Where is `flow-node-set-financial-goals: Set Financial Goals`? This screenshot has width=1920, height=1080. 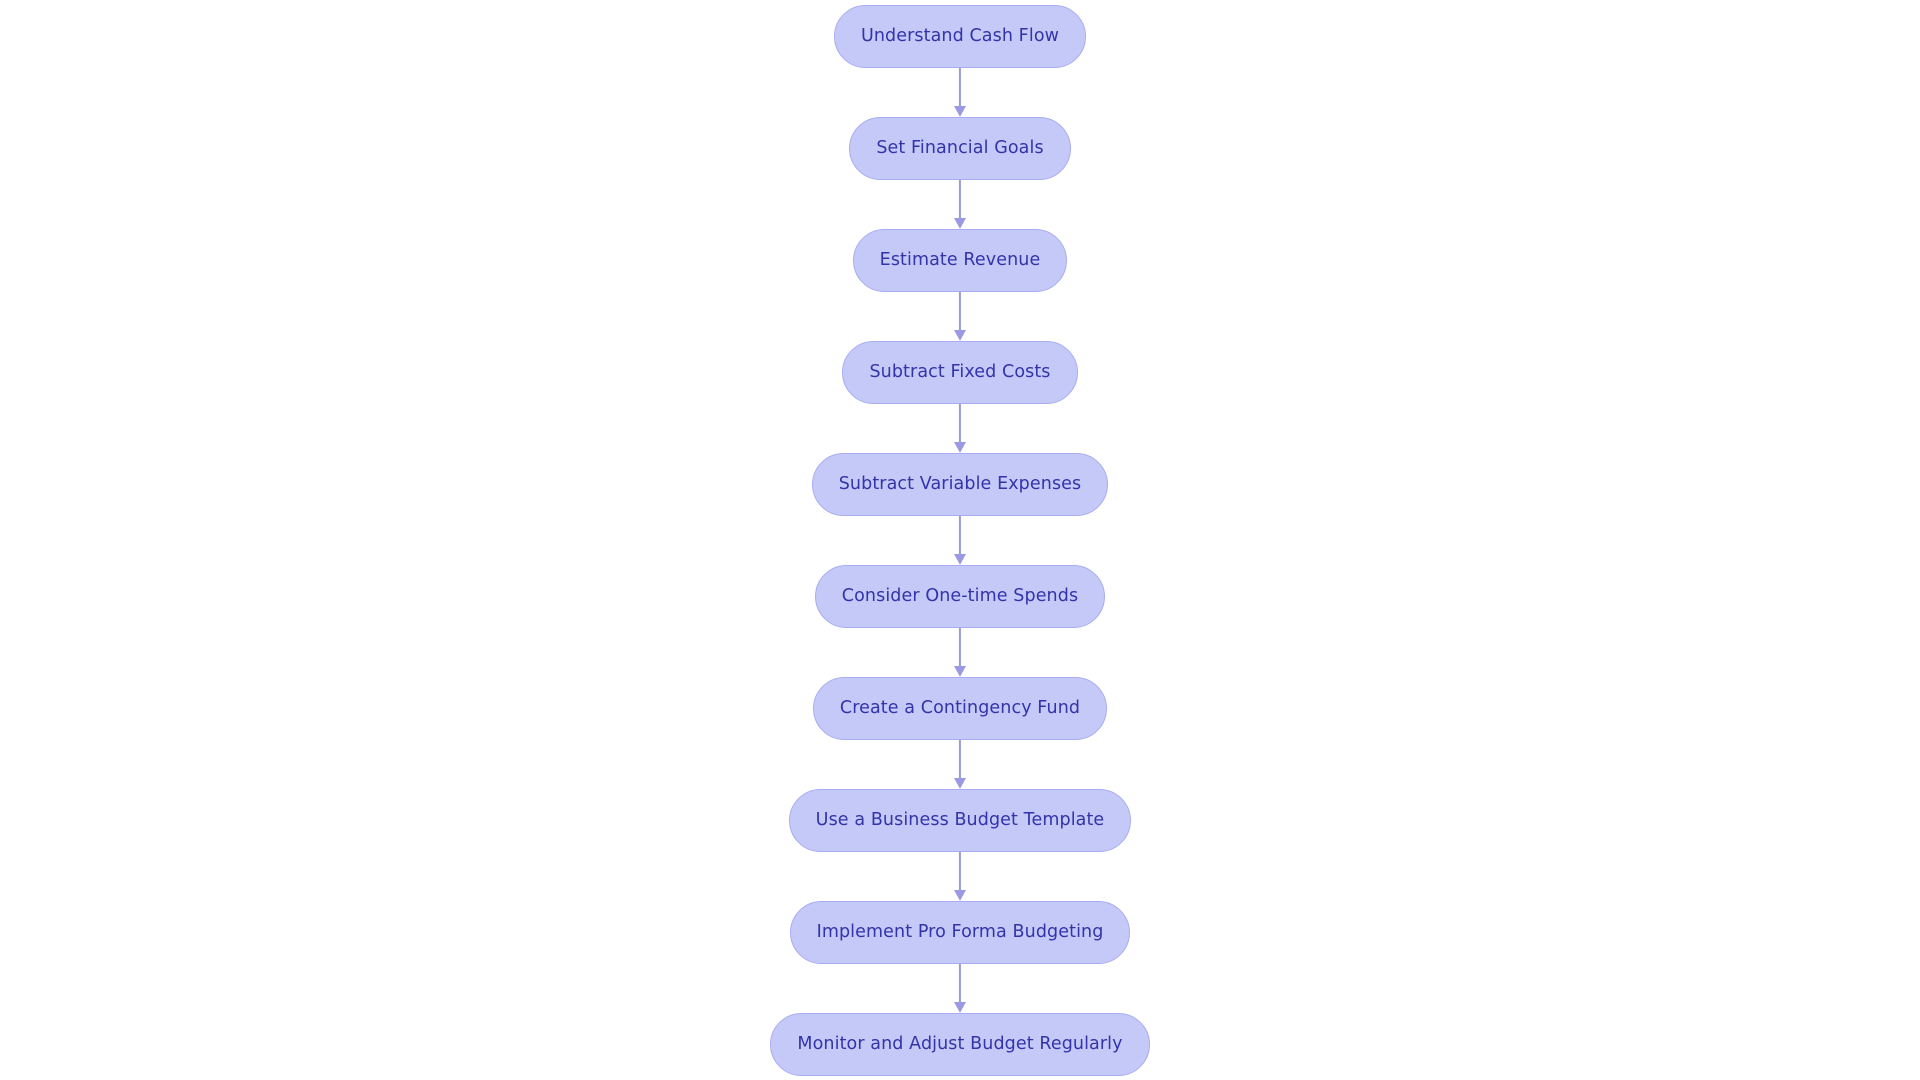
flow-node-set-financial-goals: Set Financial Goals is located at coordinates (960, 148).